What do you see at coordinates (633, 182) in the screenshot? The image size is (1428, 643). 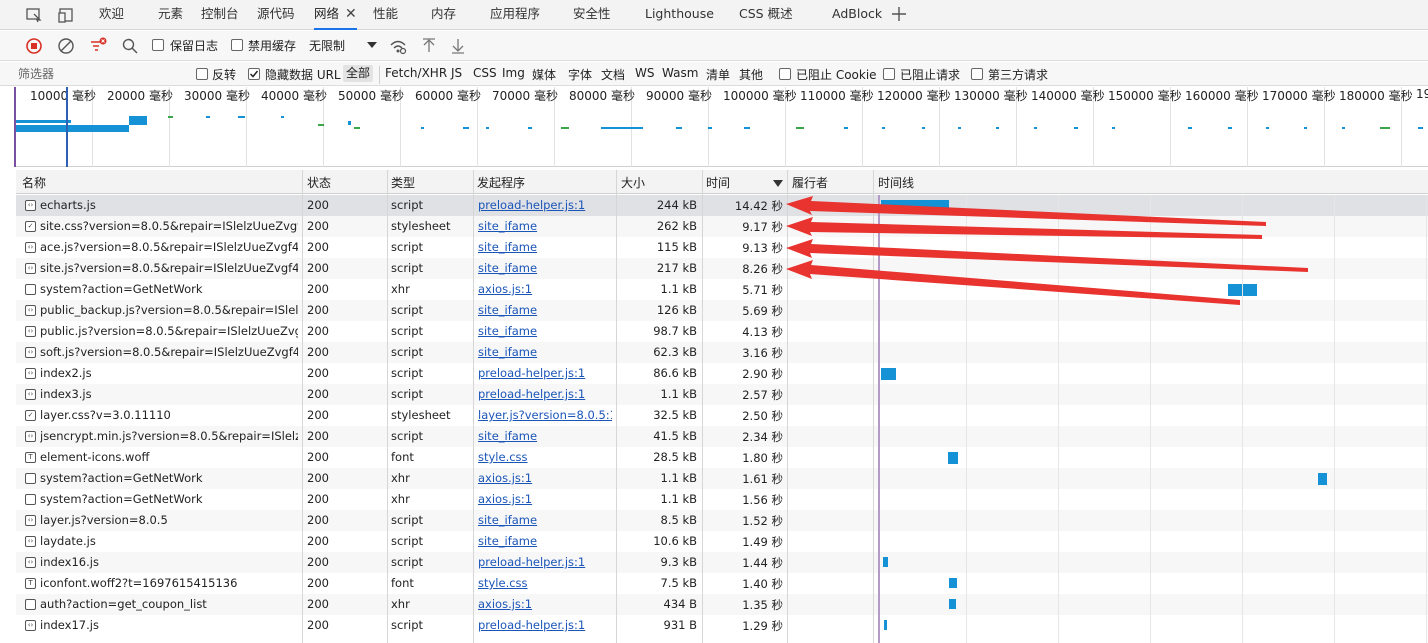 I see `col-size-header: 大小` at bounding box center [633, 182].